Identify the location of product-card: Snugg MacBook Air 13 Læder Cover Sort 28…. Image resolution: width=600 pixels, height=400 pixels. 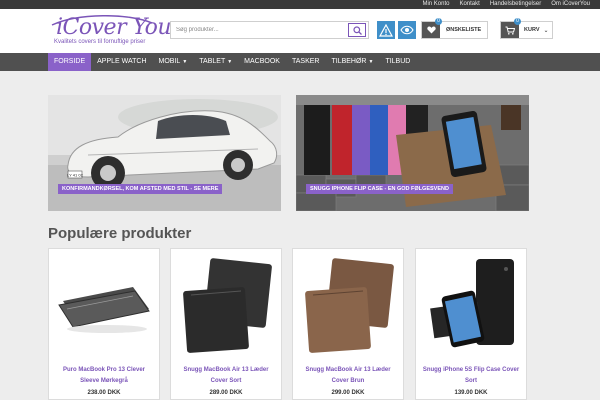
(226, 324).